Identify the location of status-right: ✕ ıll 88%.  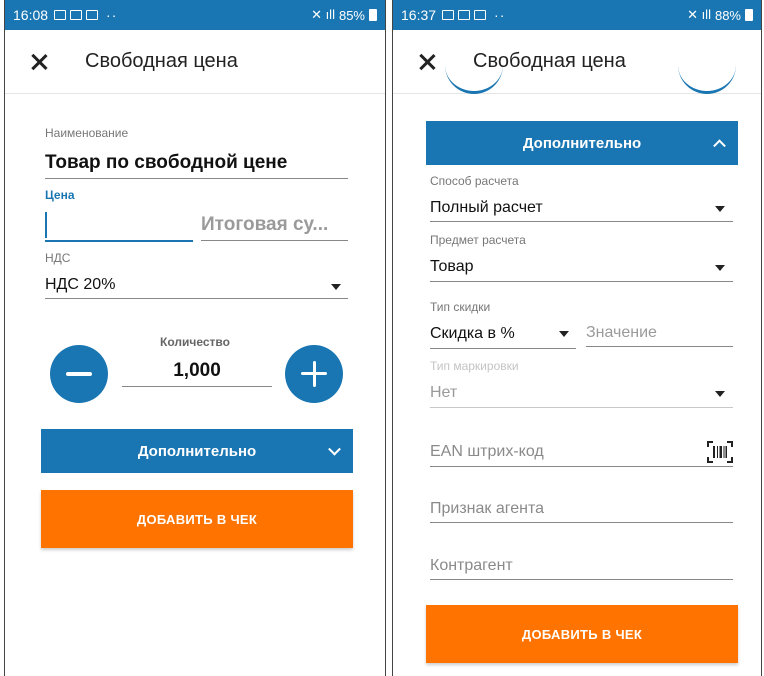
(720, 15).